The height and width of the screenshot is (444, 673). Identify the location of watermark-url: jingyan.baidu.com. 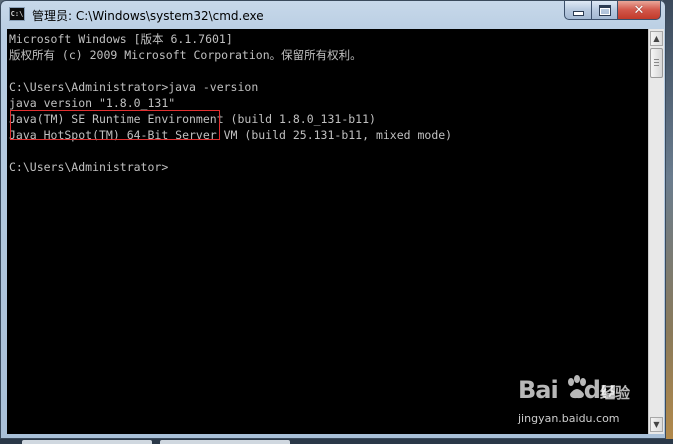
(569, 418).